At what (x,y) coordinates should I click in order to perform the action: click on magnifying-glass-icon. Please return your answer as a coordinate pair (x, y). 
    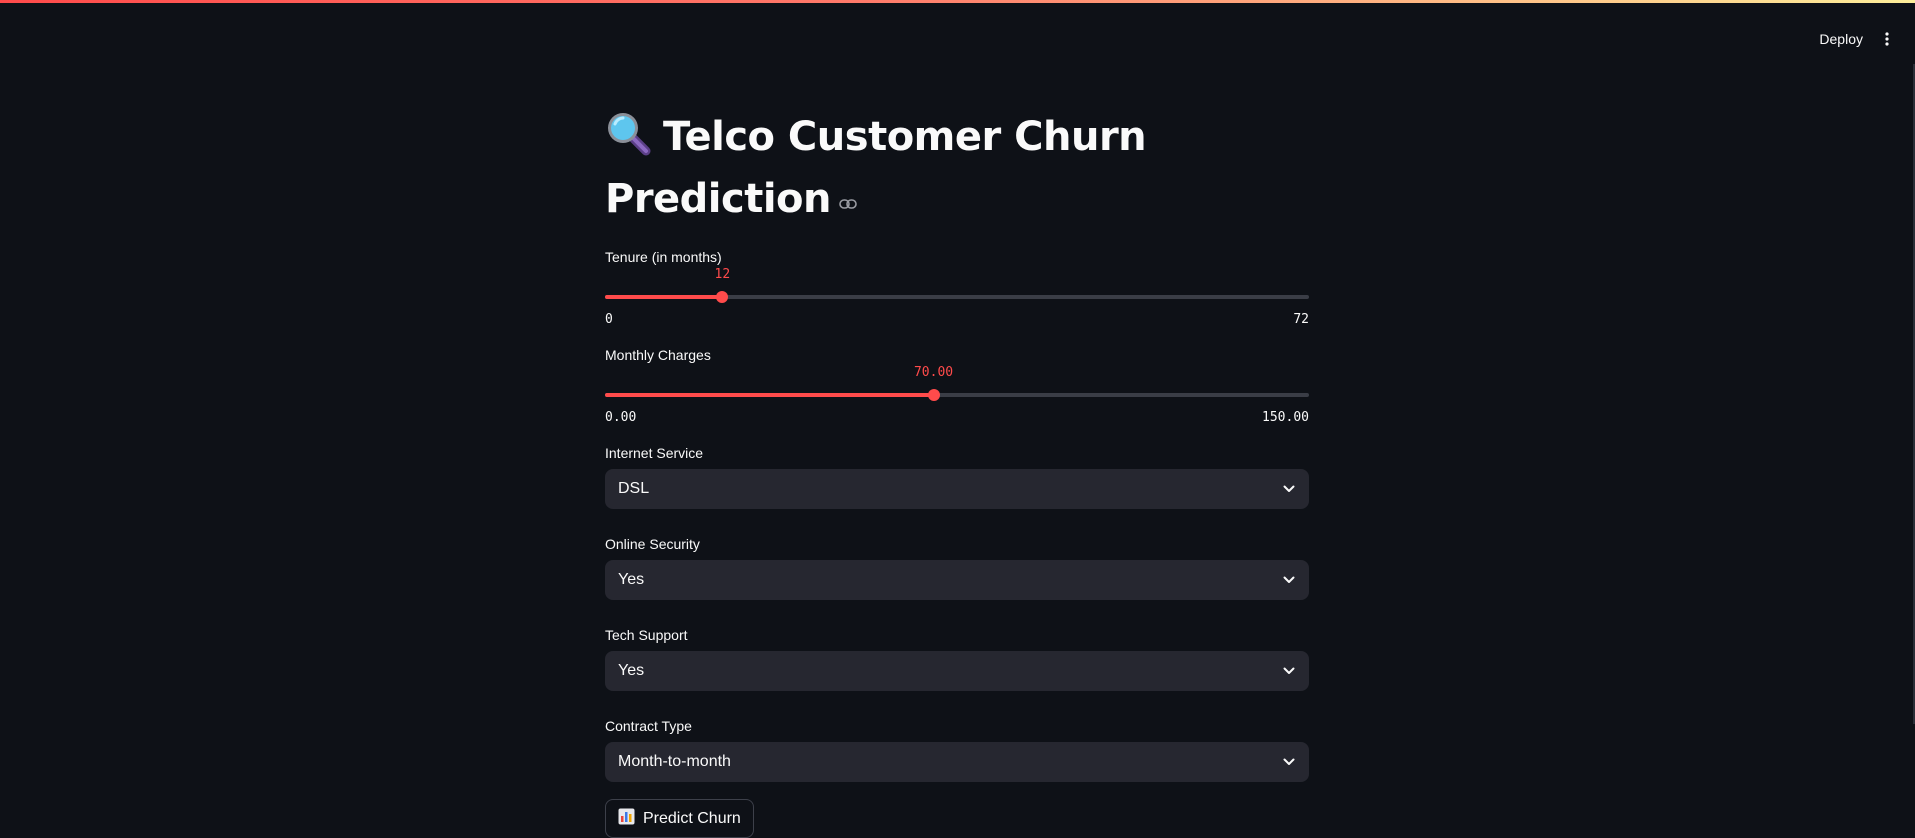
    Looking at the image, I should click on (628, 140).